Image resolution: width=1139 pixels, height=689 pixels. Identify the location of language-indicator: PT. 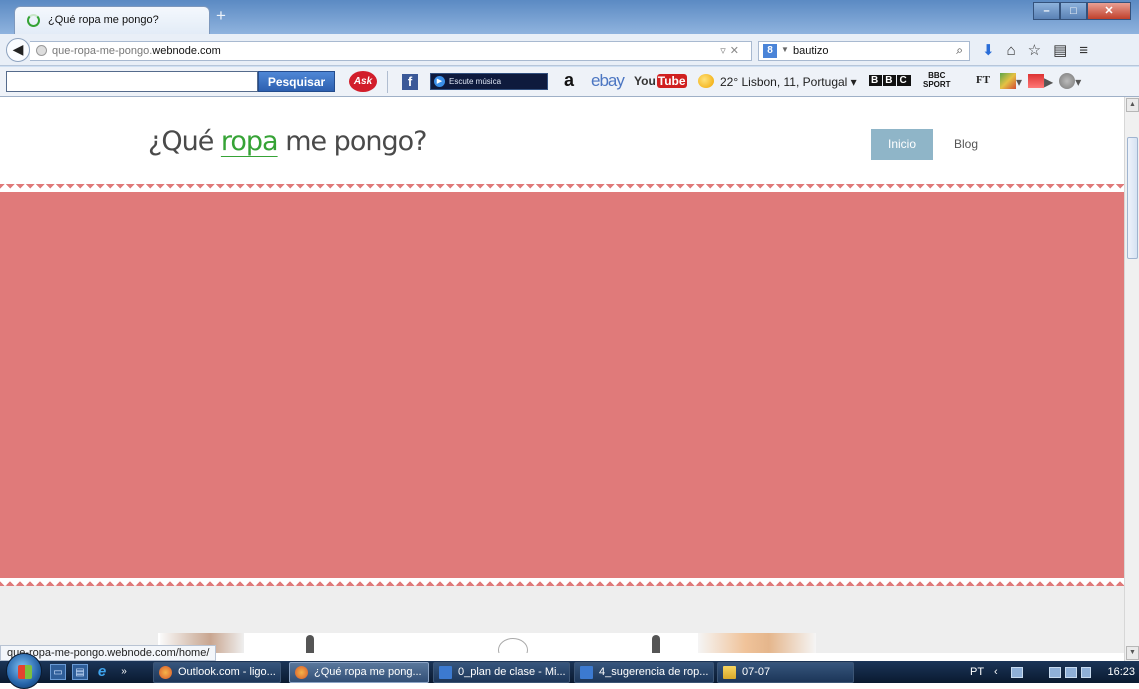
(977, 672).